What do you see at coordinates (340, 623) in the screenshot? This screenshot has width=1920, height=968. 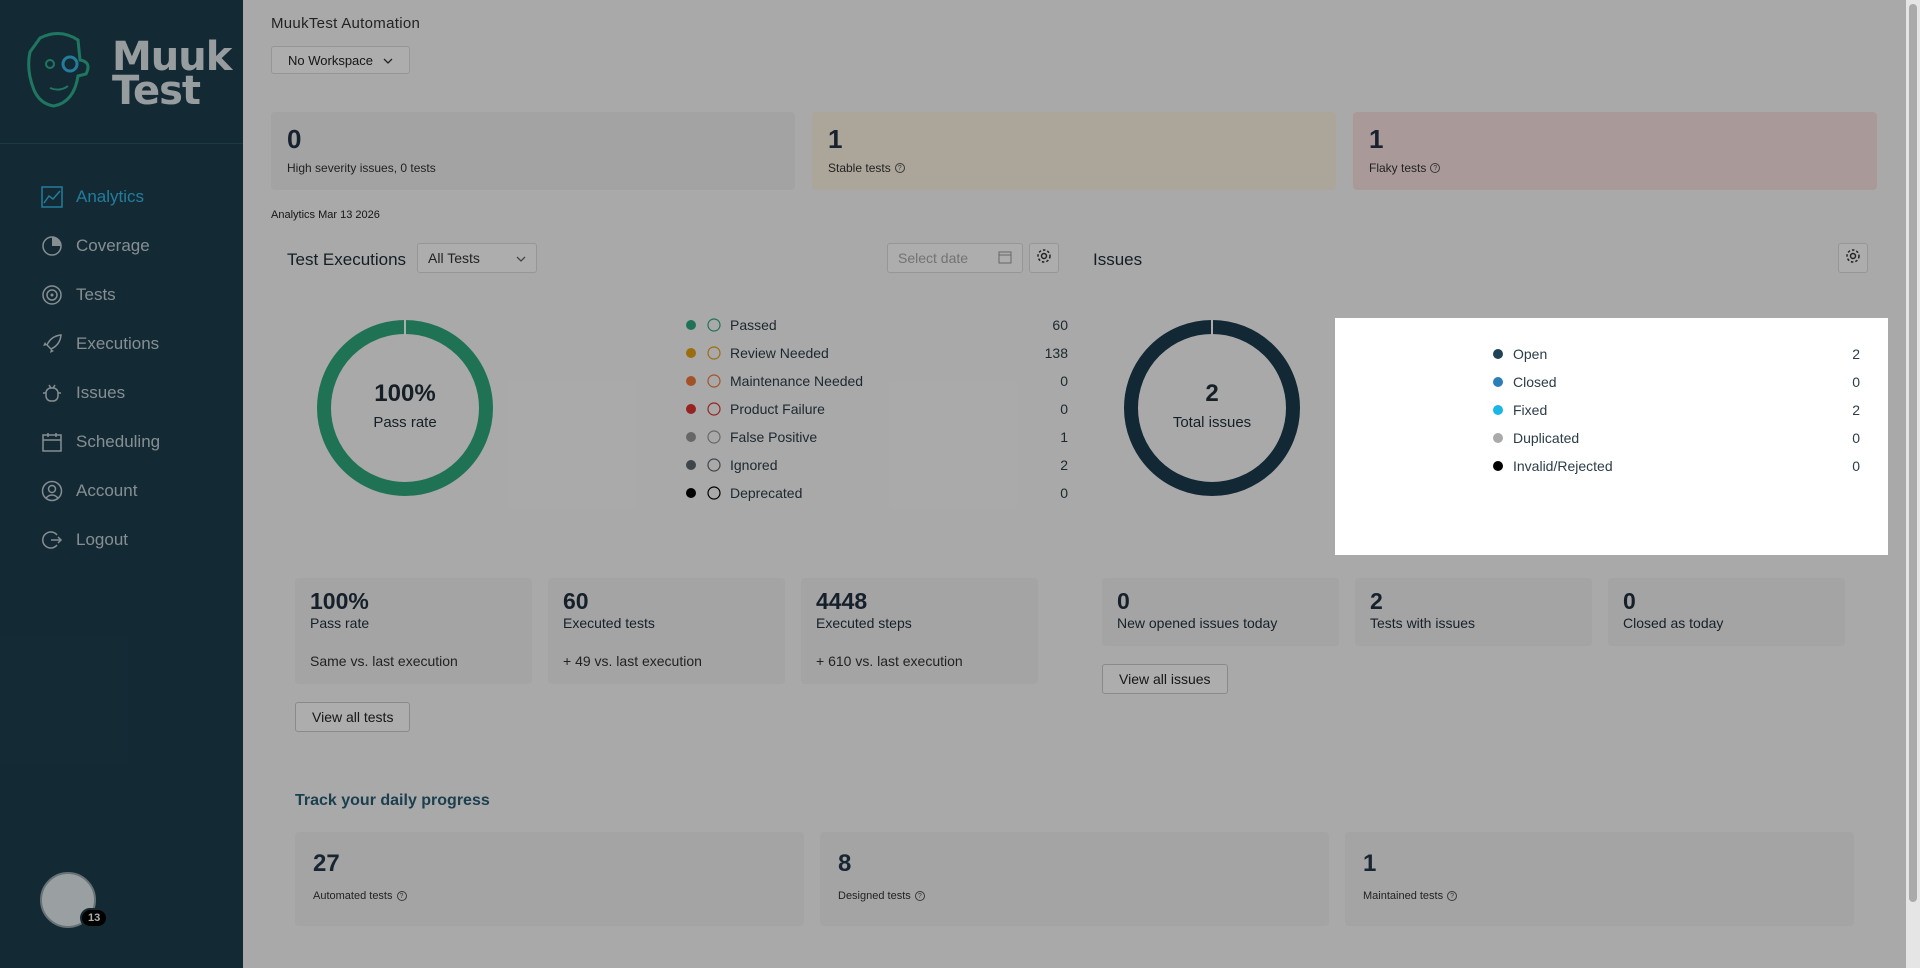 I see `kpi-label: Pass rate` at bounding box center [340, 623].